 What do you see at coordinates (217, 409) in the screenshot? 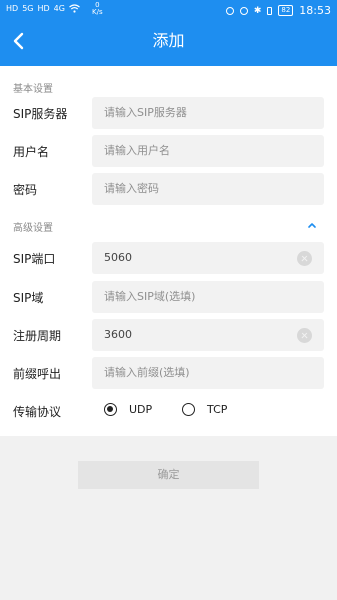
I see `tcp-label: TCP` at bounding box center [217, 409].